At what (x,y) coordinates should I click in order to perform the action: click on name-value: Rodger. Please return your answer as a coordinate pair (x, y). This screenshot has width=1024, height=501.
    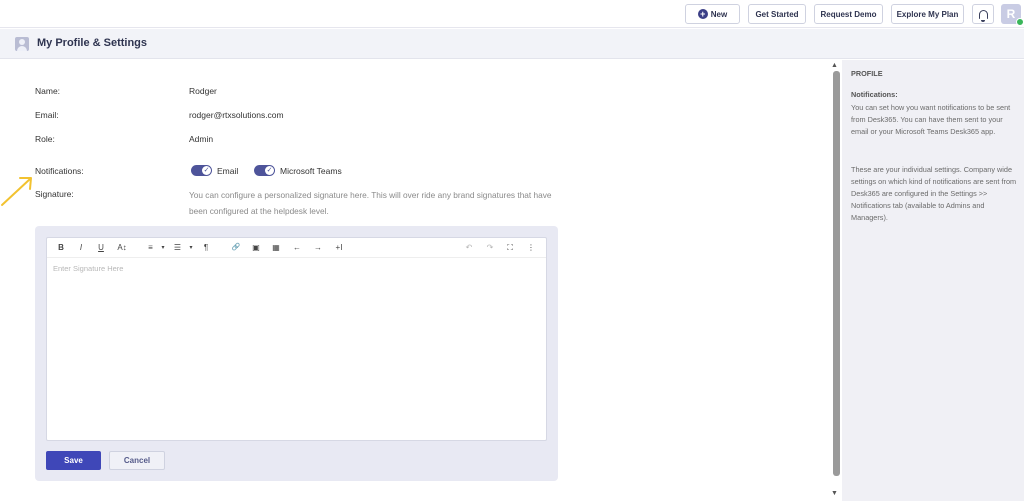
    Looking at the image, I should click on (203, 91).